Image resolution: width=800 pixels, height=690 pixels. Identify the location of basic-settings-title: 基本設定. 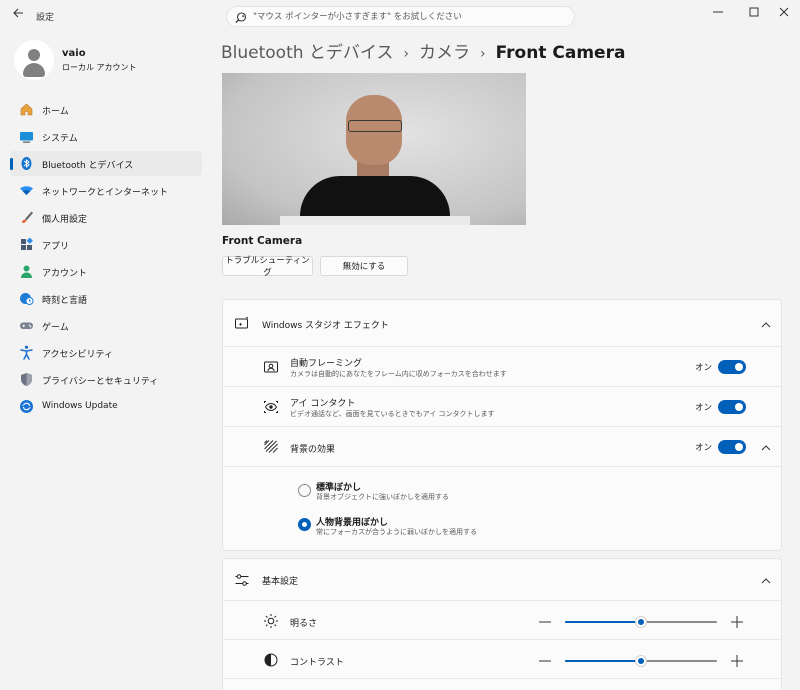
(280, 582).